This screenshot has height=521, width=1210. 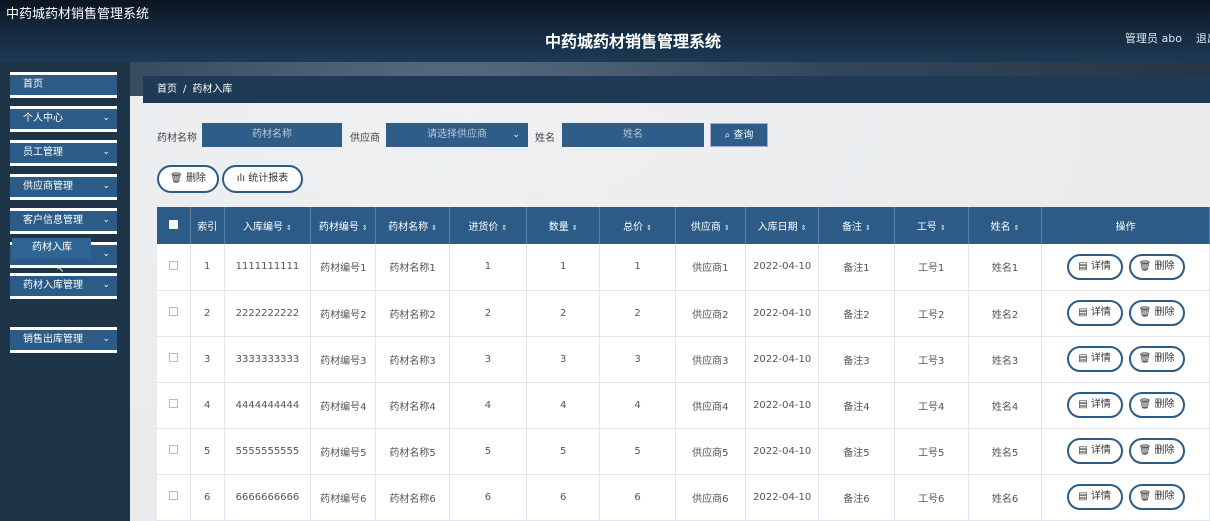 I want to click on name-input: 姓名, so click(x=633, y=135).